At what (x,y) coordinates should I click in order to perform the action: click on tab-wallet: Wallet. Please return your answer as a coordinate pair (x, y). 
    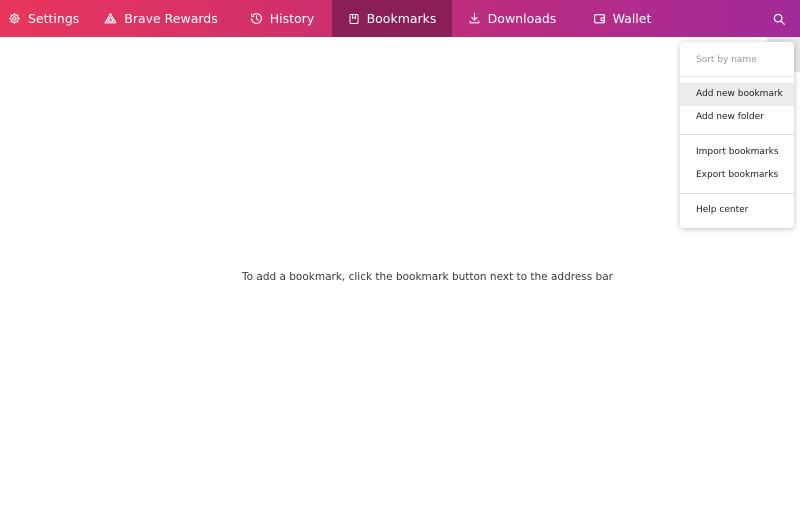
    Looking at the image, I should click on (622, 18).